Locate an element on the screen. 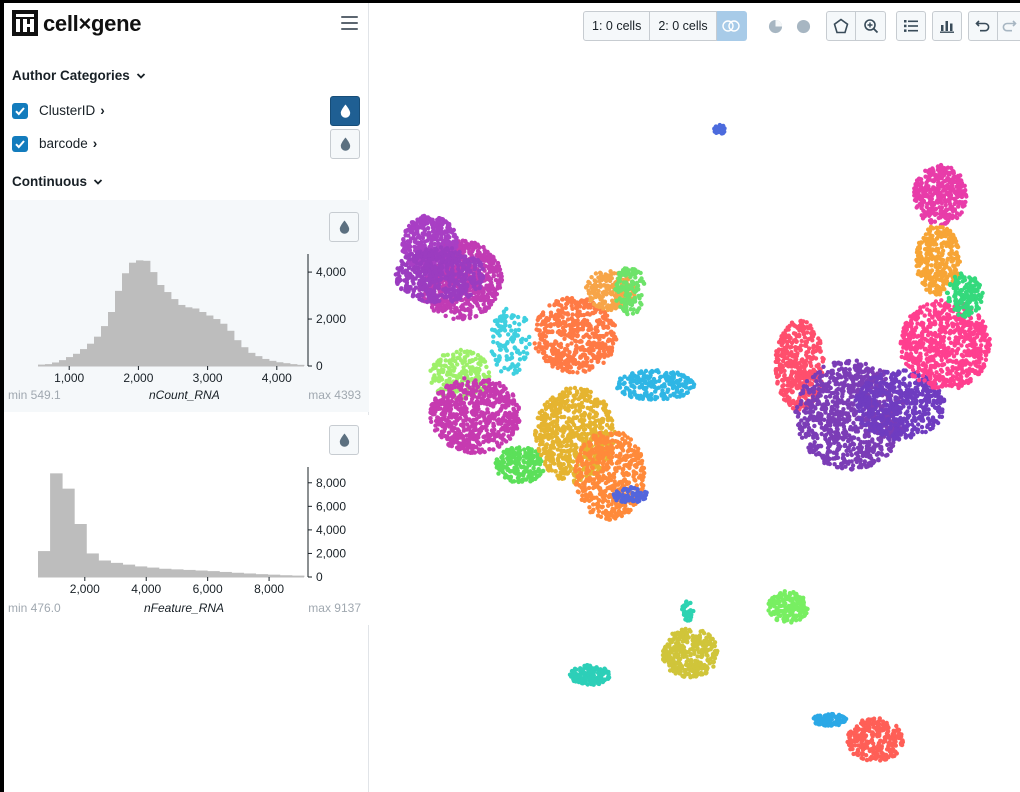 The height and width of the screenshot is (792, 1020). undo-icon is located at coordinates (982, 26).